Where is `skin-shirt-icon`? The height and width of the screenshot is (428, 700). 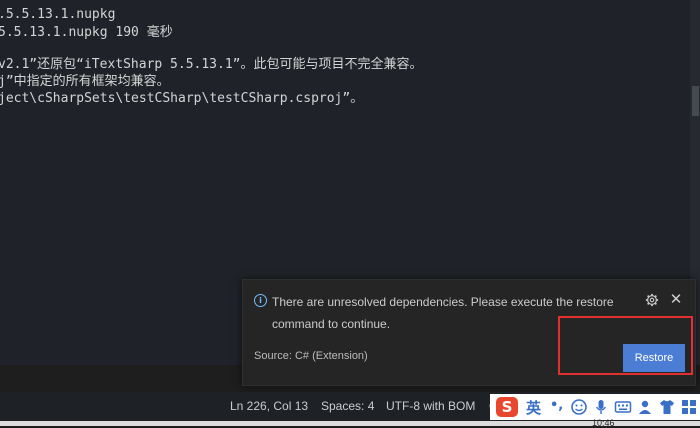 skin-shirt-icon is located at coordinates (667, 407).